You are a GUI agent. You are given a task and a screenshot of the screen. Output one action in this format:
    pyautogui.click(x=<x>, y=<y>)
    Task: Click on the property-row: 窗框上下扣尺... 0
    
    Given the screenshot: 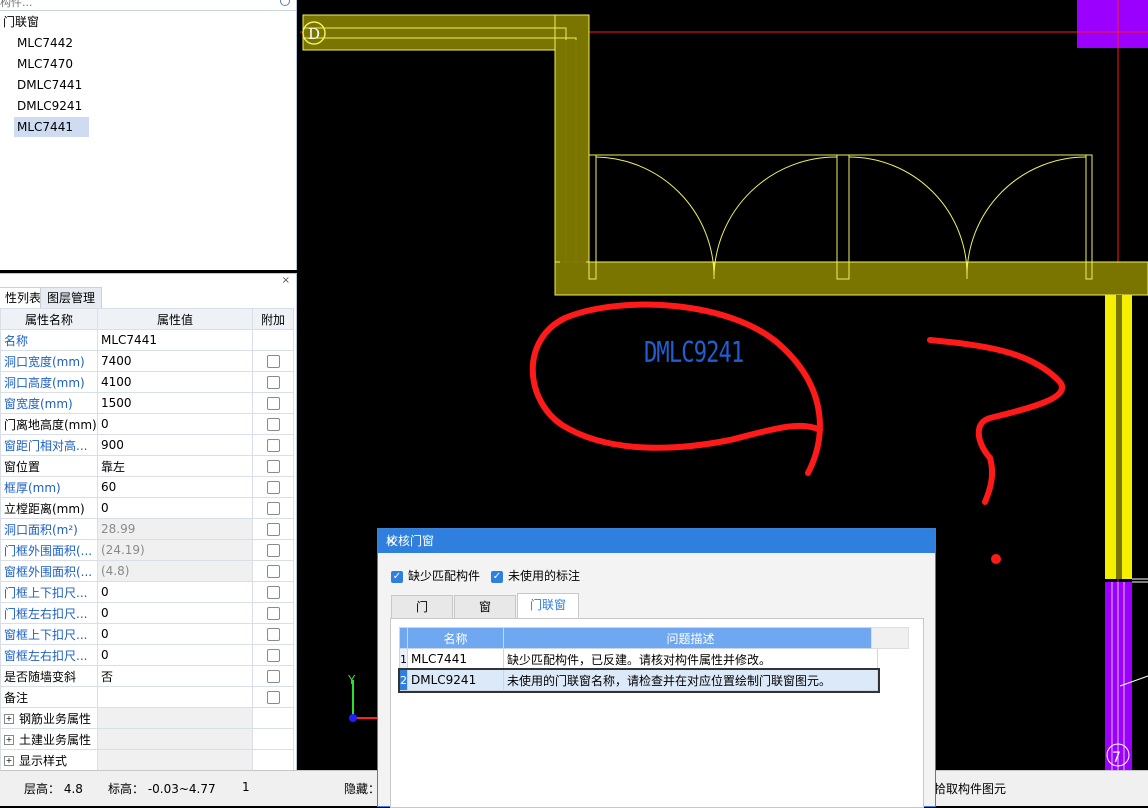 What is the action you would take?
    pyautogui.click(x=147, y=634)
    